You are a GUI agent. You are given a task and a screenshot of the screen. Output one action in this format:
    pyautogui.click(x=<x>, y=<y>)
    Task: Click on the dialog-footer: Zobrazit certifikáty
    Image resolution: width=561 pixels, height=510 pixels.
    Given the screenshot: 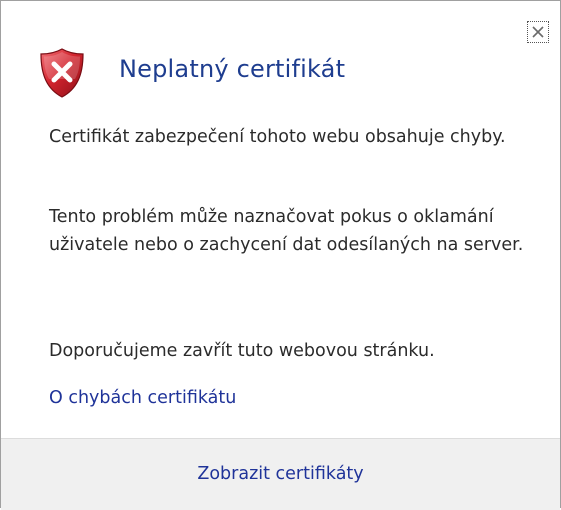 What is the action you would take?
    pyautogui.click(x=280, y=474)
    